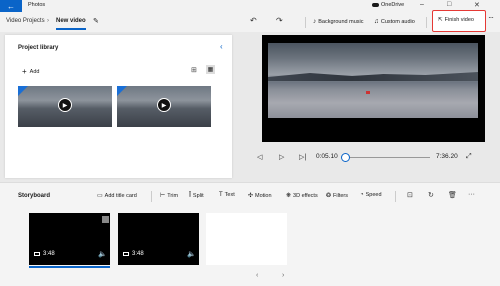 Image resolution: width=500 pixels, height=286 pixels. Describe the element at coordinates (69, 267) in the screenshot. I see `clip-selected-indicator` at that location.